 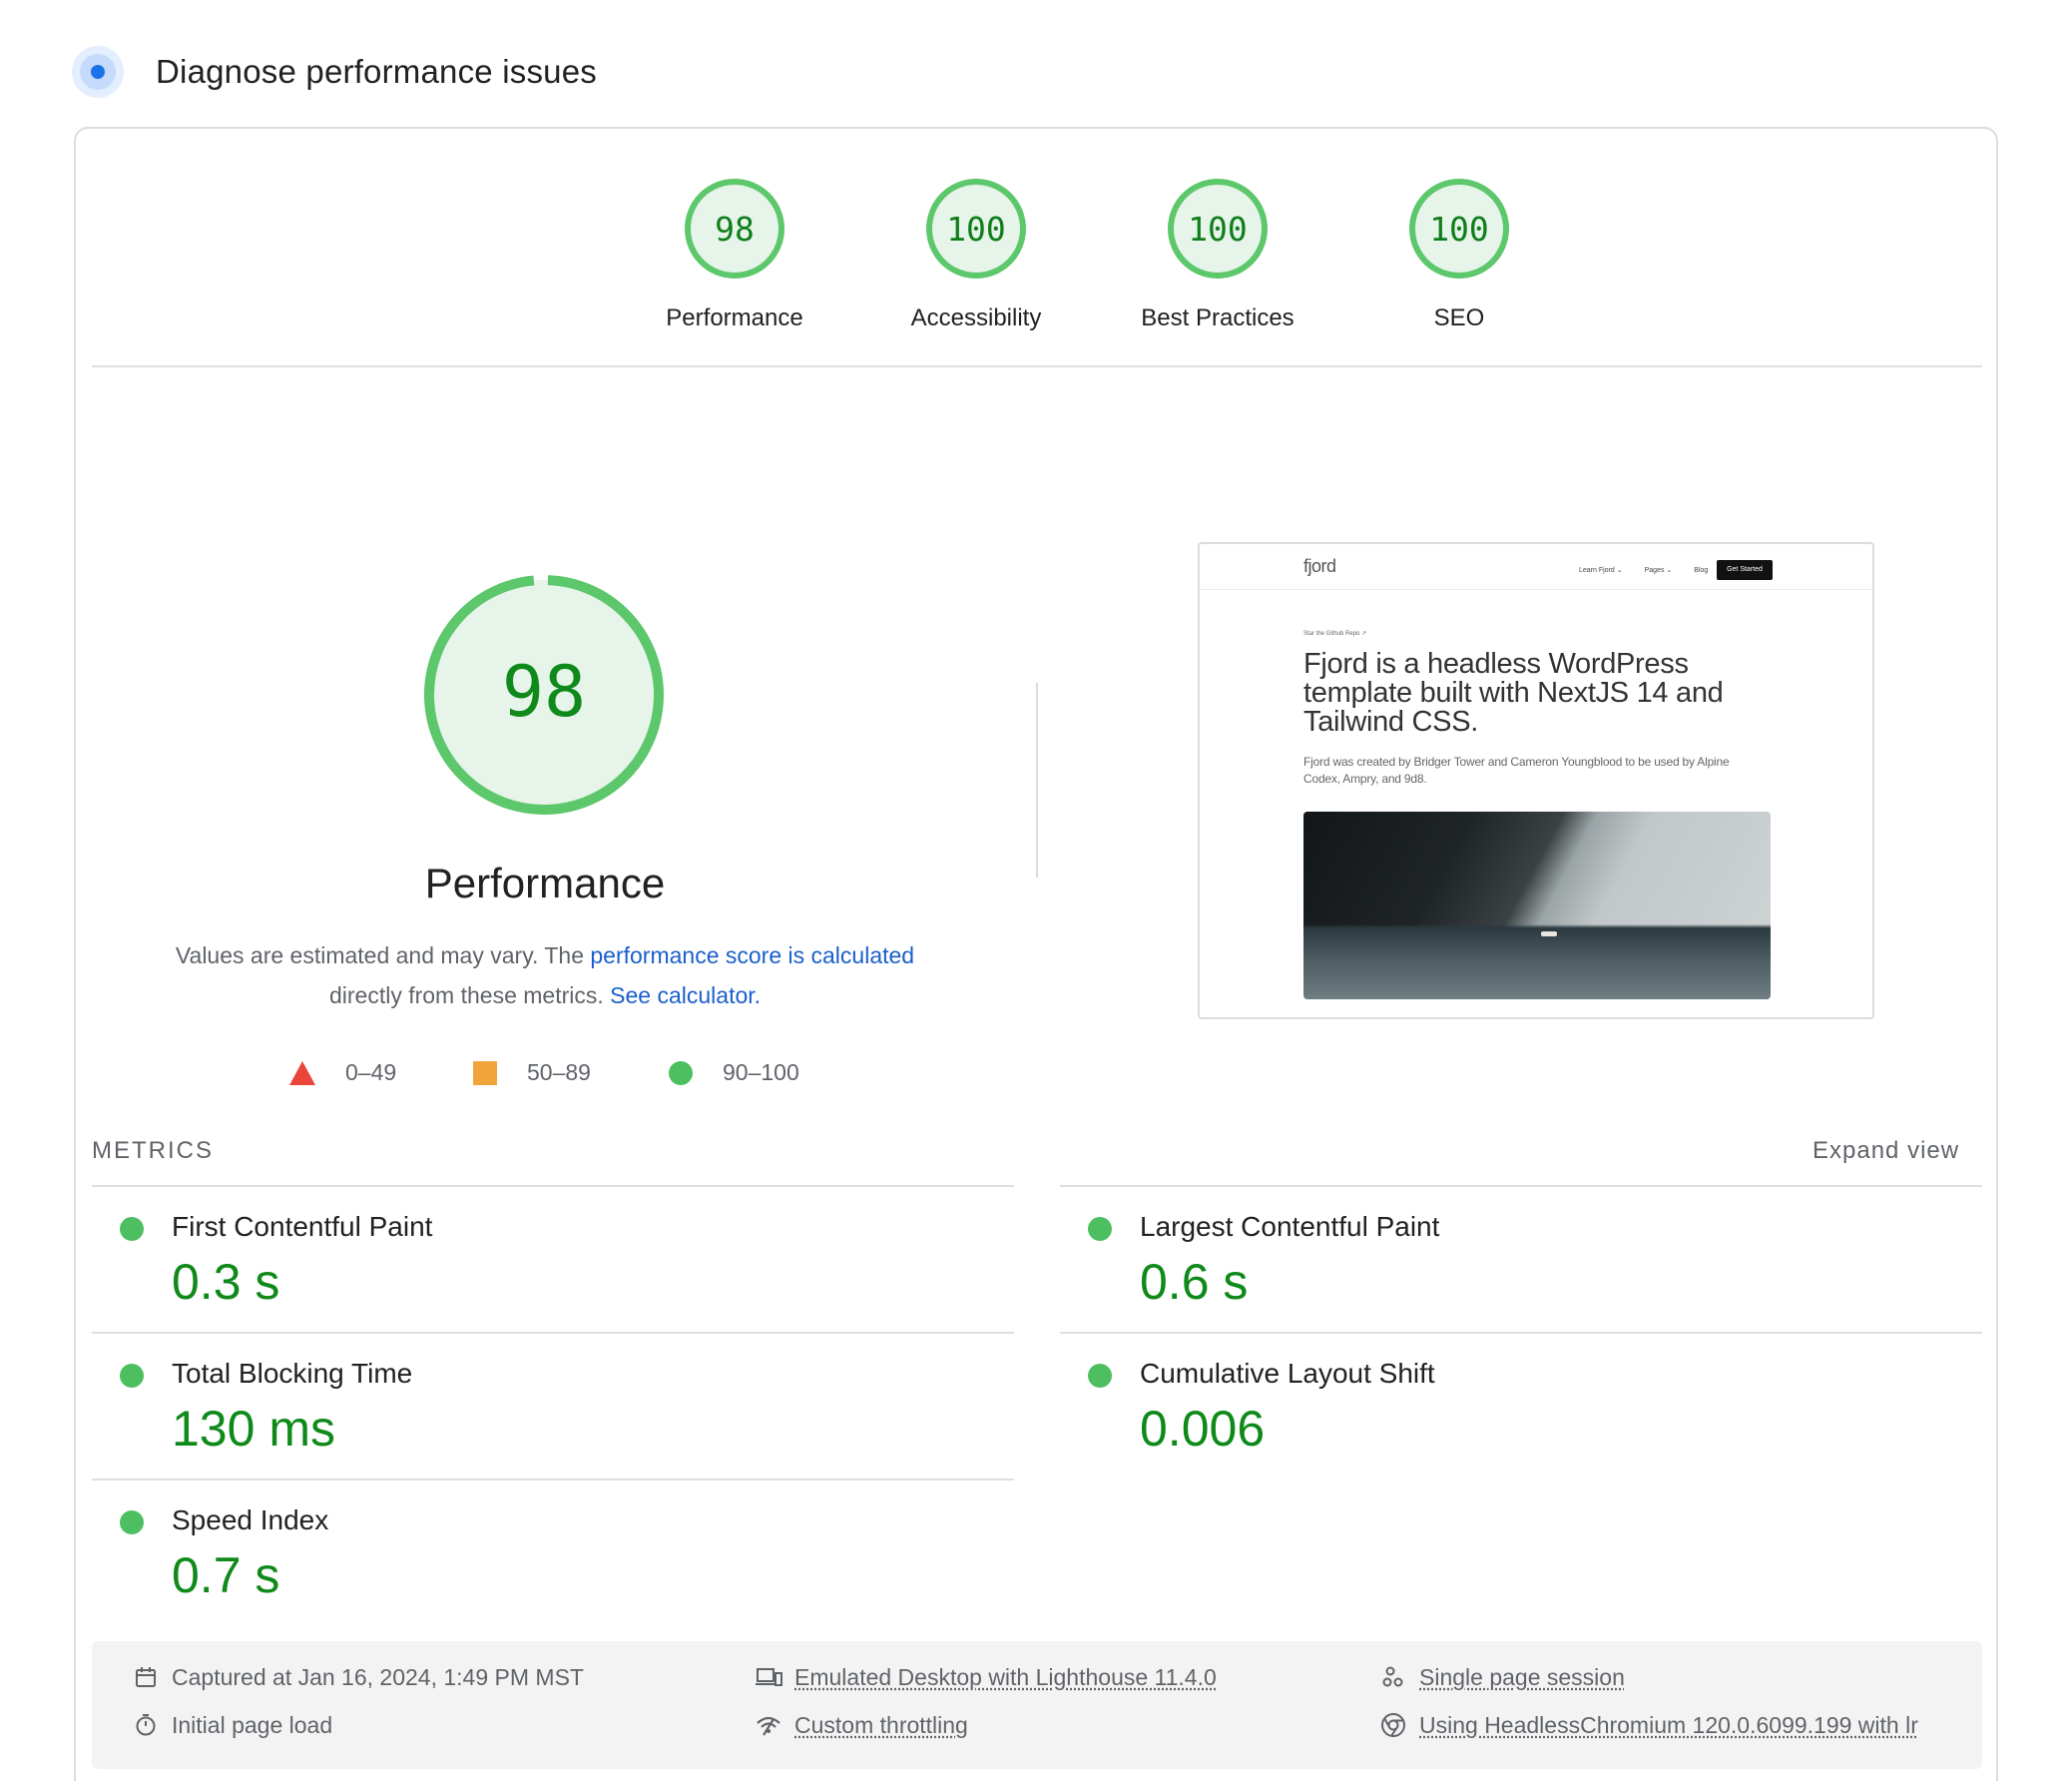 I want to click on session-text: Single page session, so click(x=1522, y=1677).